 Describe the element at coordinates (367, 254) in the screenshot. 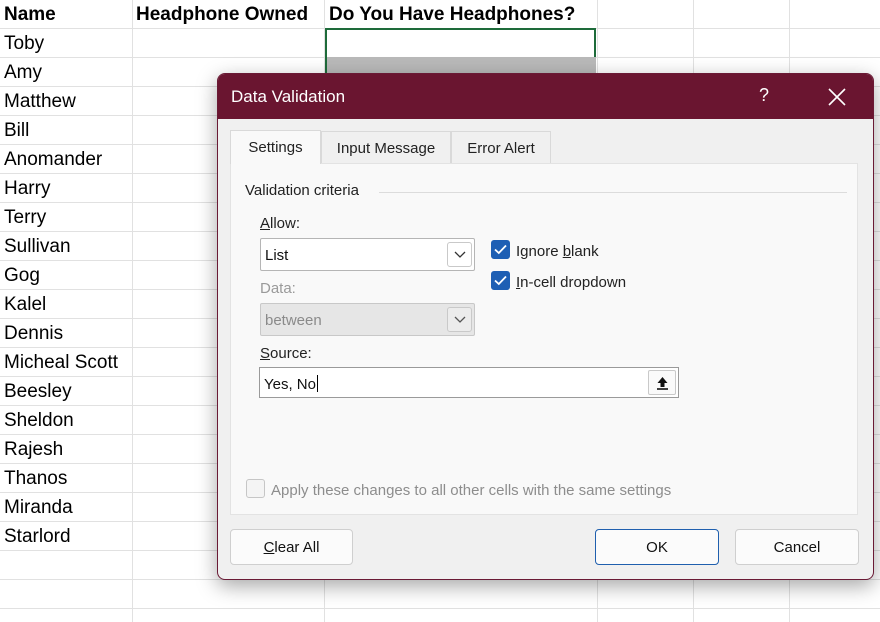

I see `allow-dropdown: List` at that location.